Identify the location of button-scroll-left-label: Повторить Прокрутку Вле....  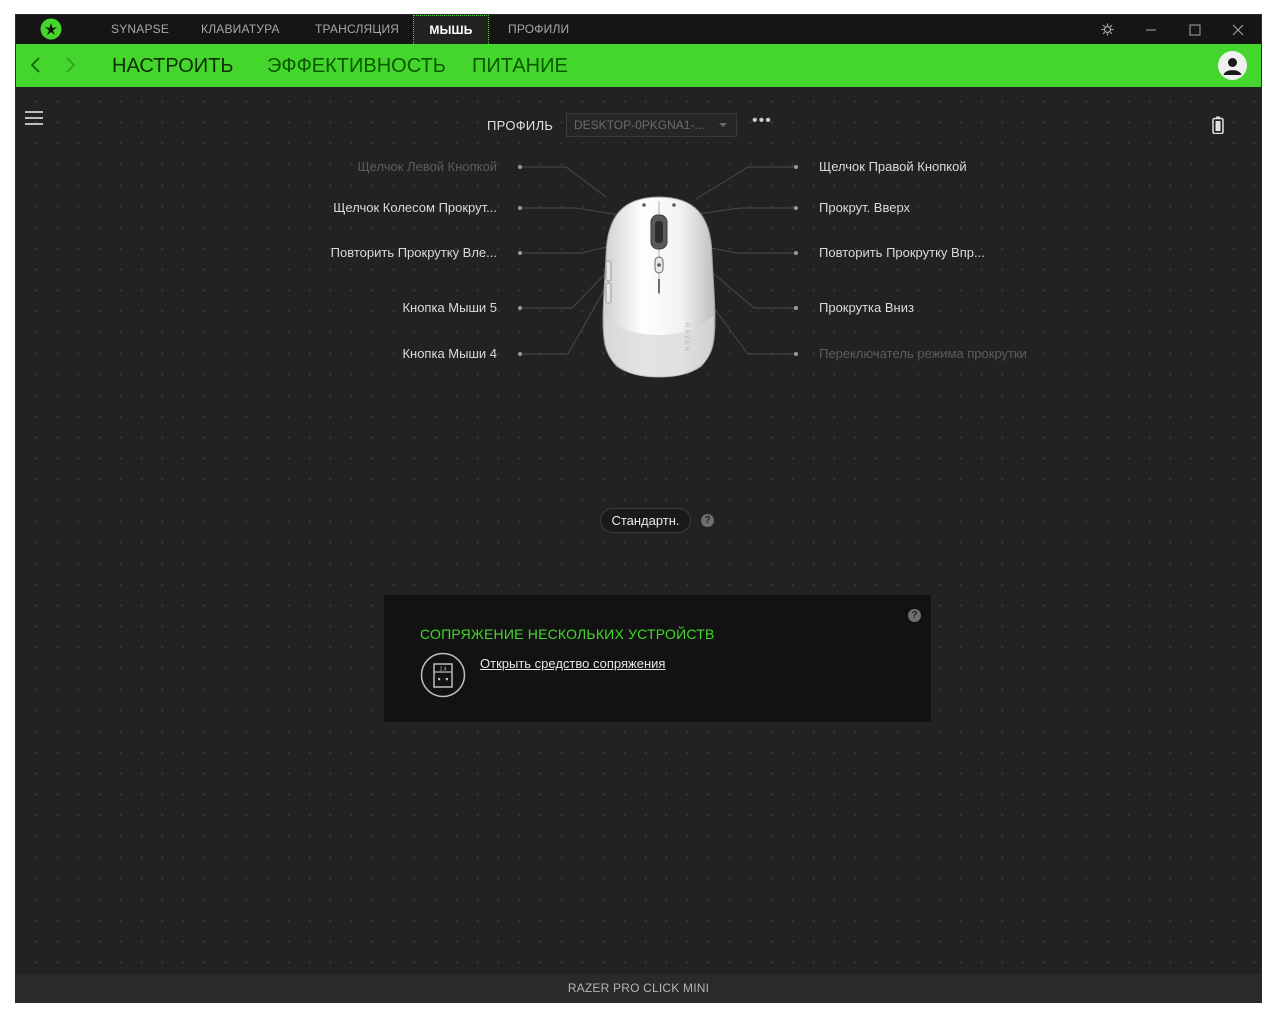
(414, 252).